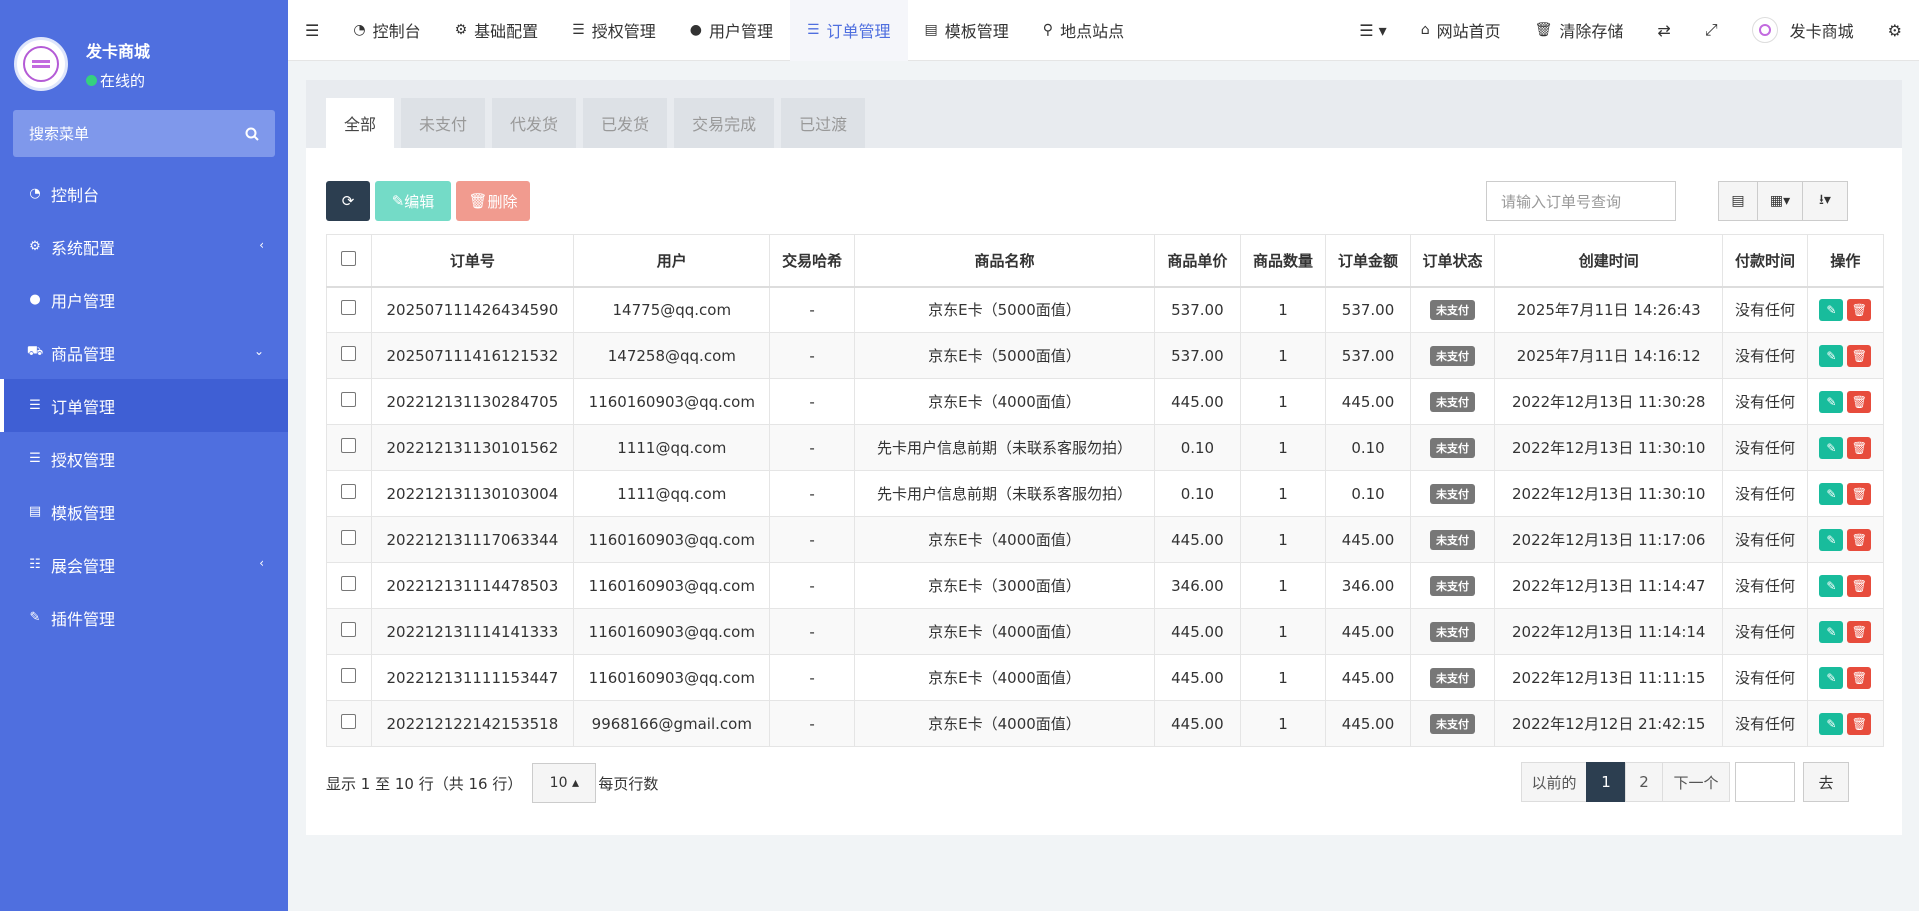 The width and height of the screenshot is (1919, 911). I want to click on columns-button: ▦▾, so click(1780, 201).